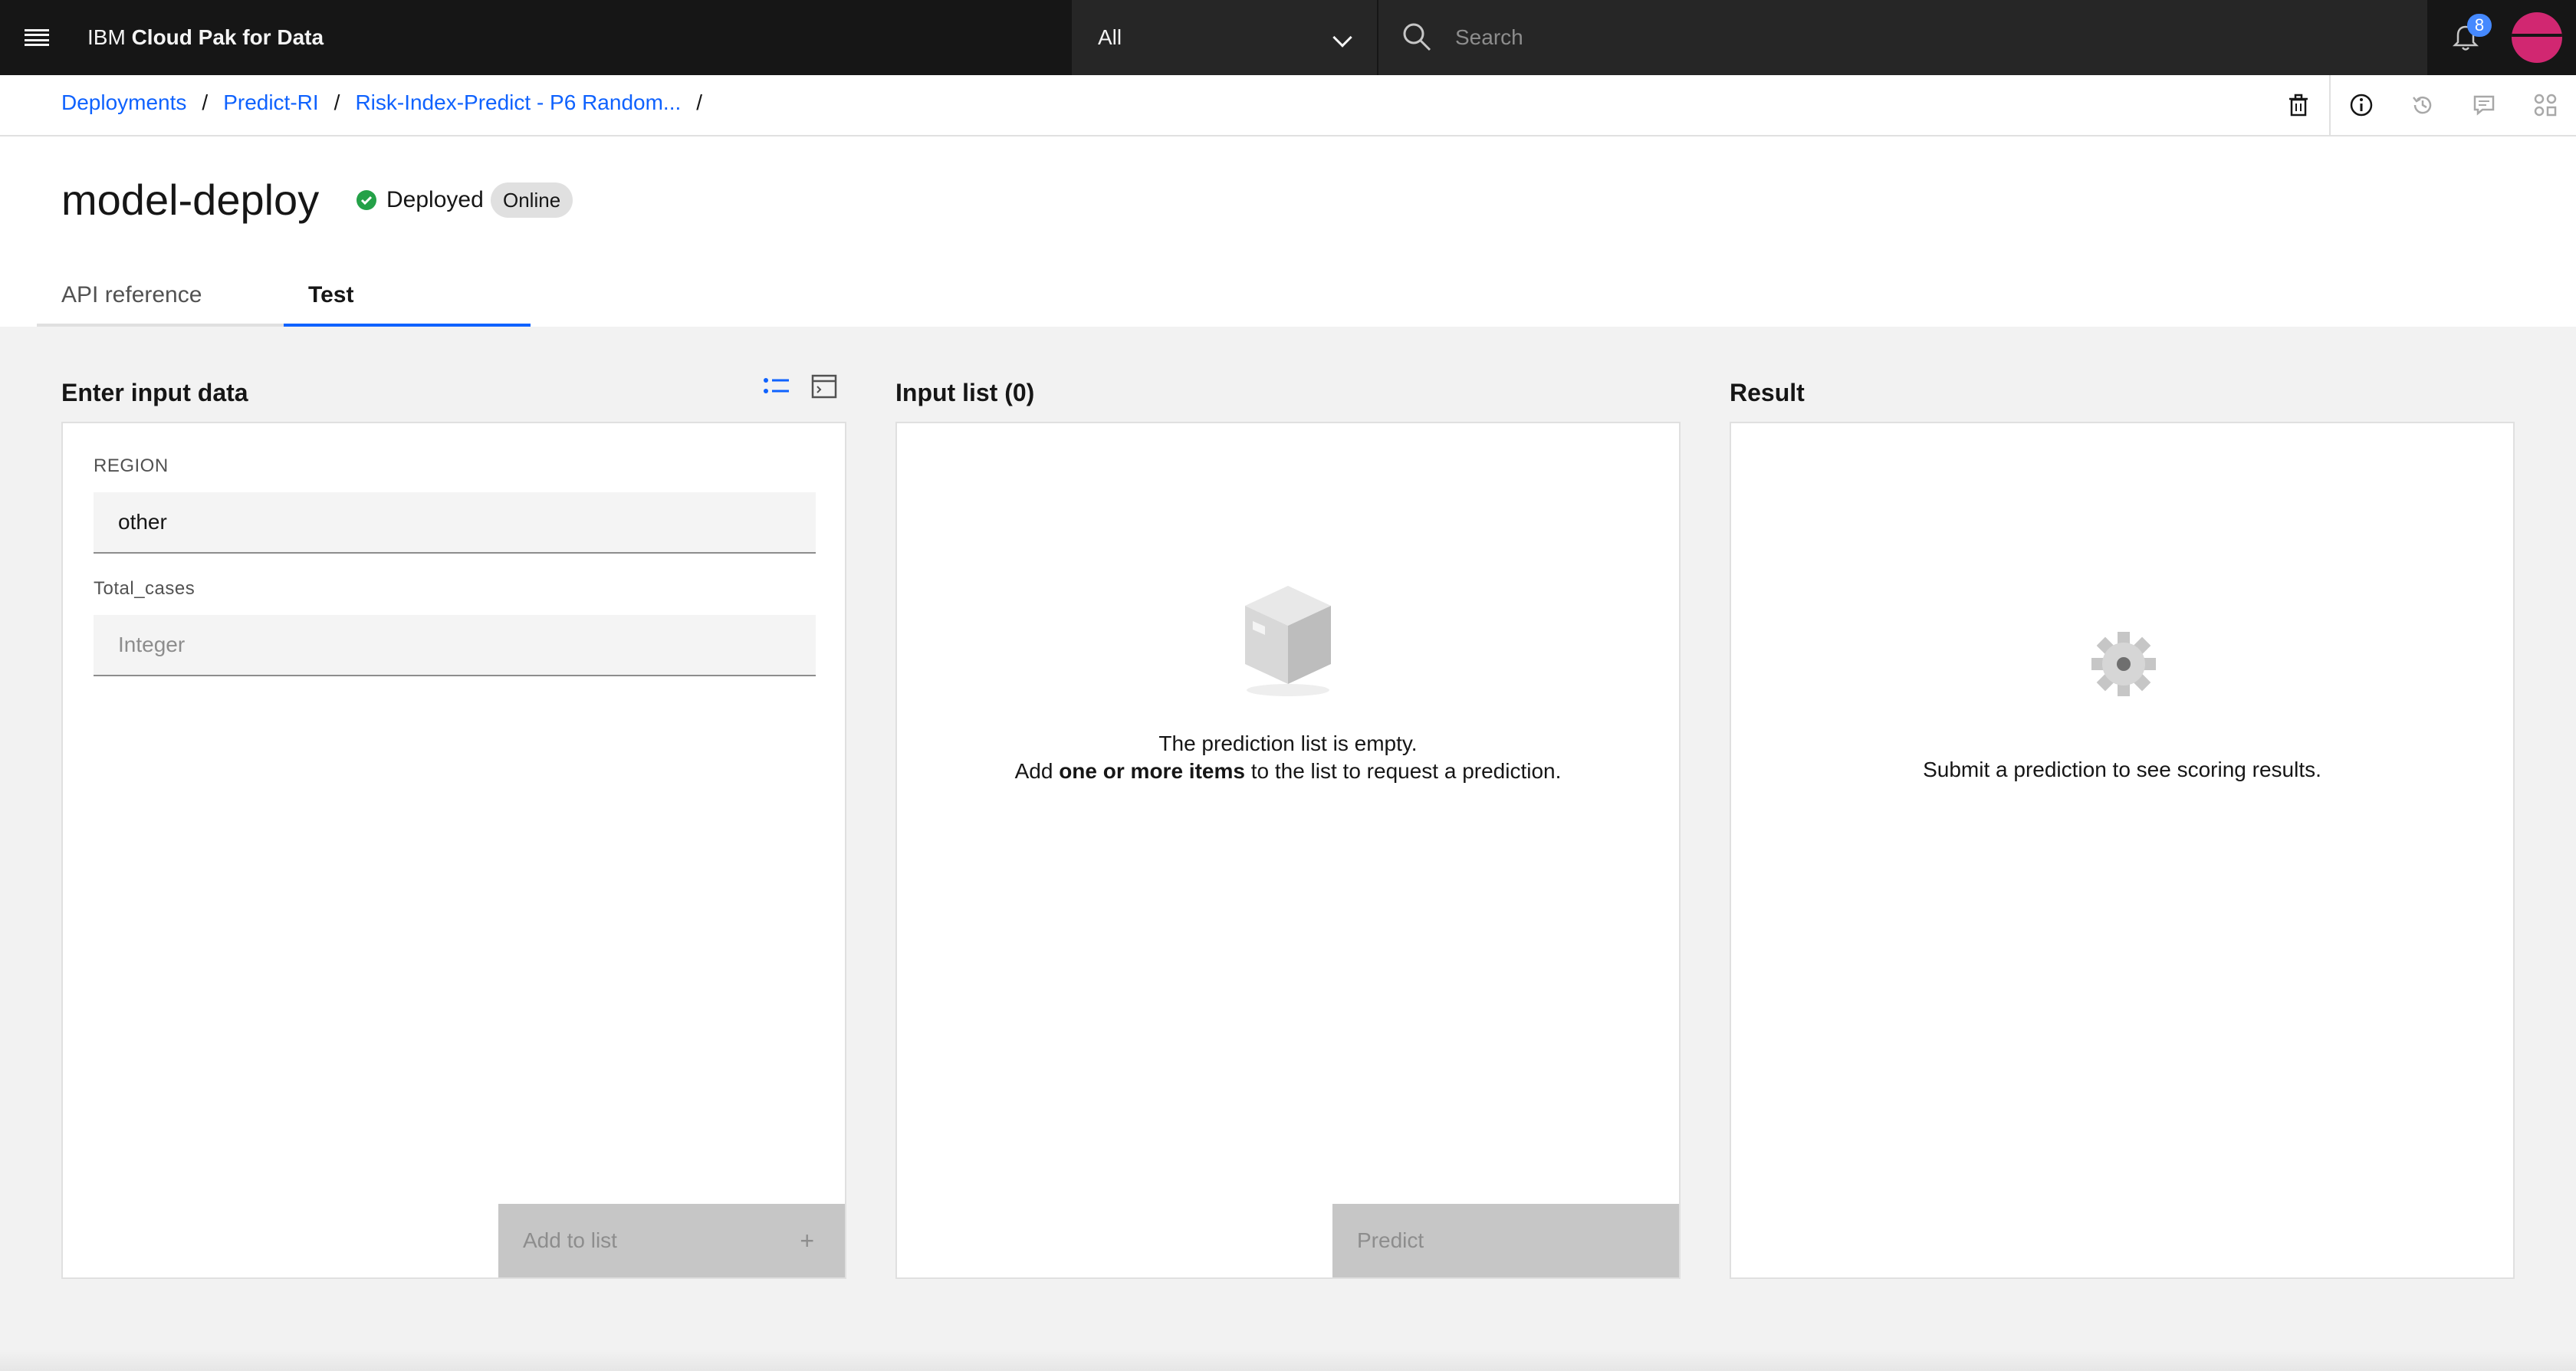 The width and height of the screenshot is (2576, 1371). I want to click on deployment-status: Deployed, so click(420, 200).